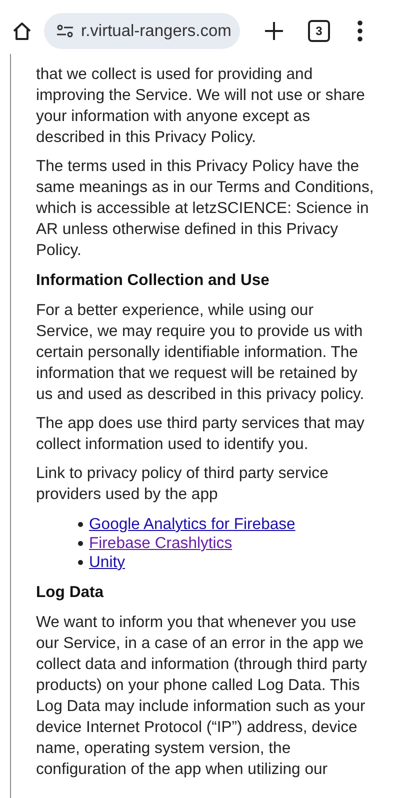 The height and width of the screenshot is (798, 404). I want to click on paragraph: For a better experience, while using our Service, we may require you to provide us with certain personally identifiable information. The information that we request will be retained by us and used as described in this privacy policy., so click(201, 353).